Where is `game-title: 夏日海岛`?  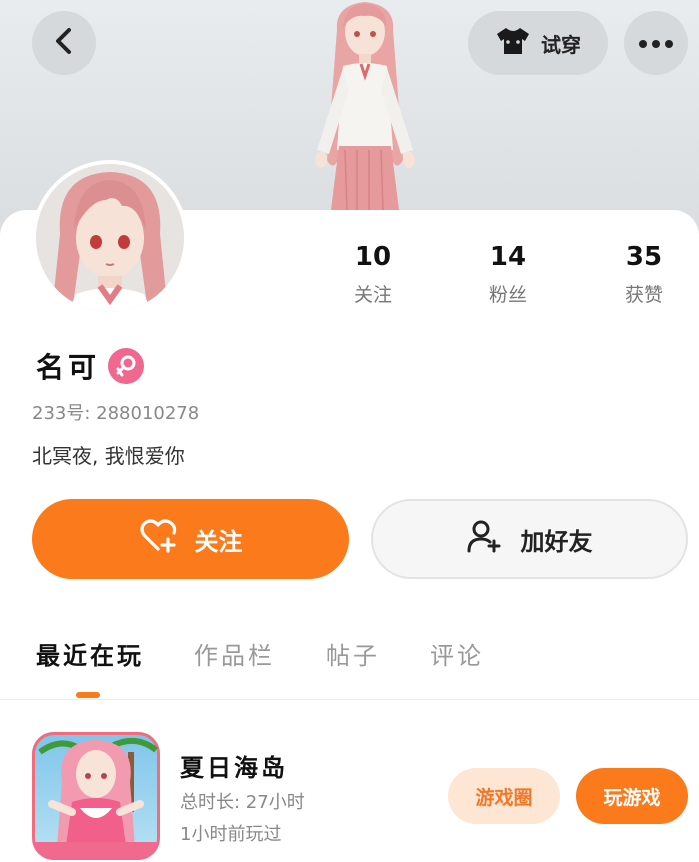
game-title: 夏日海岛 is located at coordinates (234, 765).